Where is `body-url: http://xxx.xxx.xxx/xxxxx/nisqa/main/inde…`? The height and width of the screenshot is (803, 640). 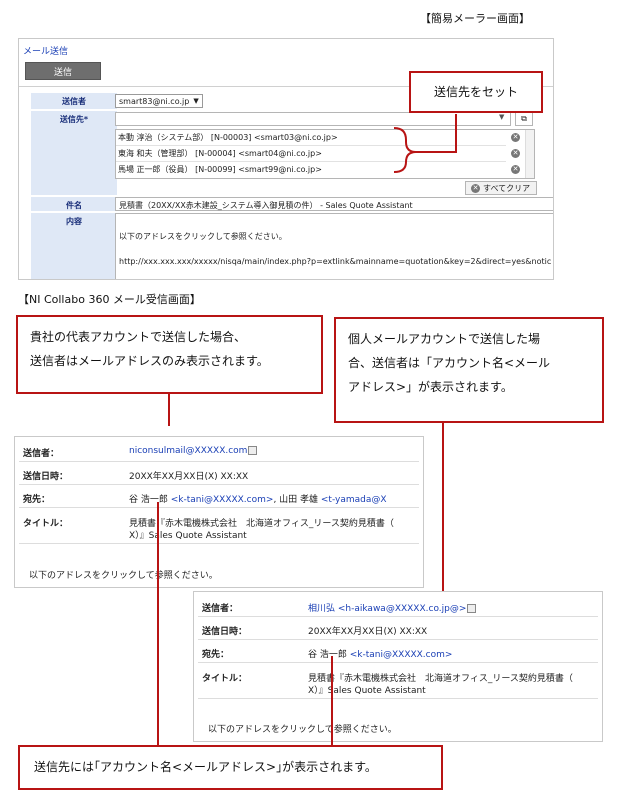
body-url: http://xxx.xxx.xxx/xxxxx/nisqa/main/inde… is located at coordinates (335, 261).